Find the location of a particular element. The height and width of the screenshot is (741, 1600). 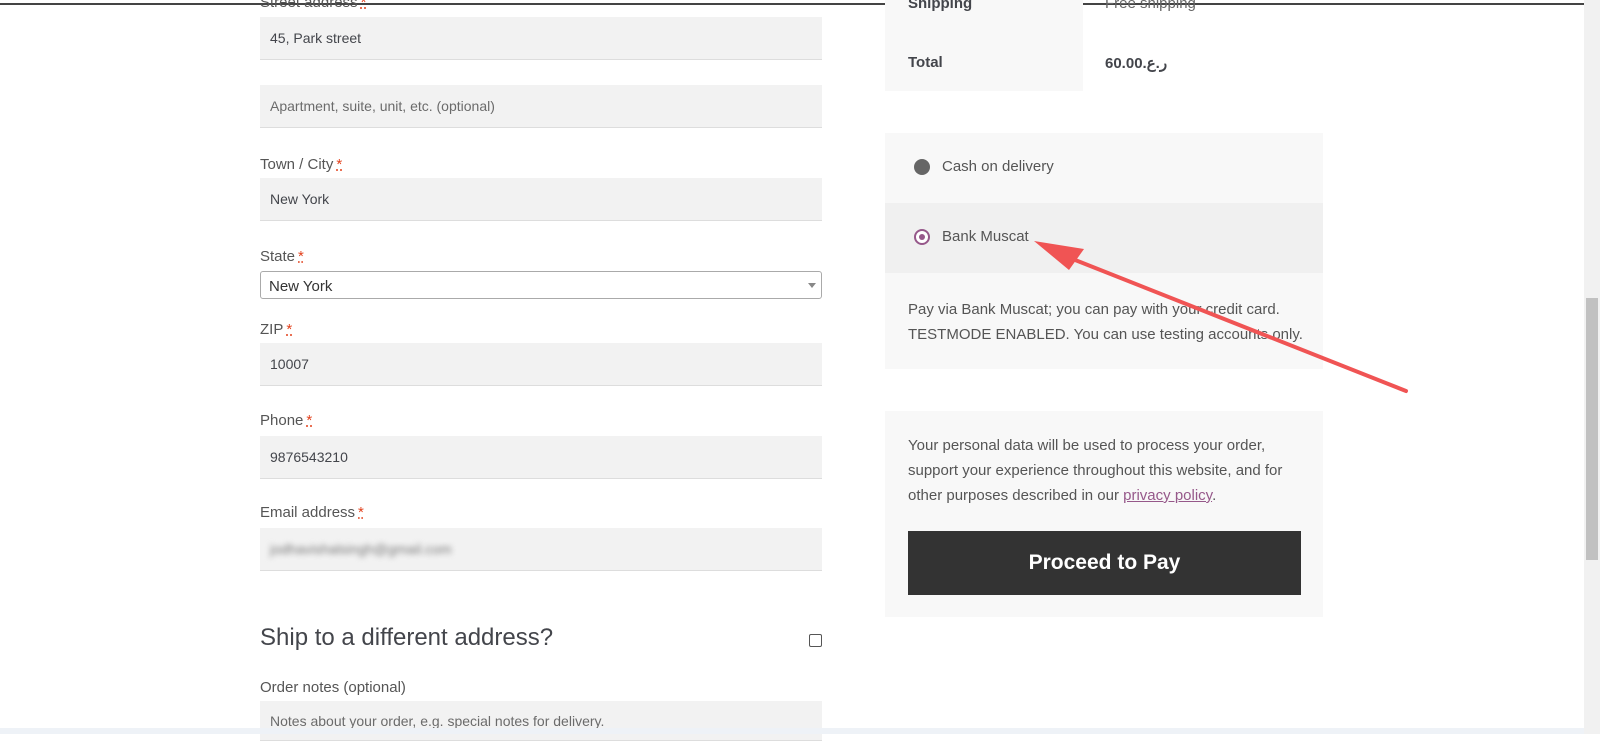

bottom-edge is located at coordinates (792, 731).